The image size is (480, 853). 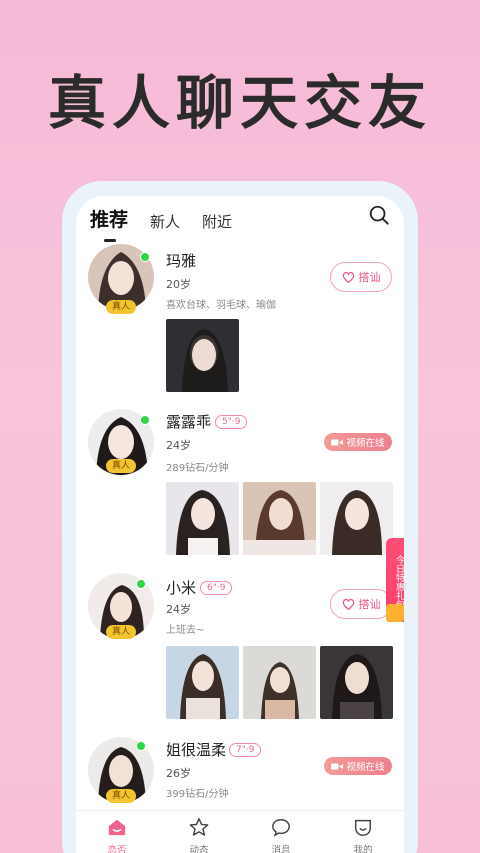 I want to click on profile-name: 小米, so click(x=181, y=588).